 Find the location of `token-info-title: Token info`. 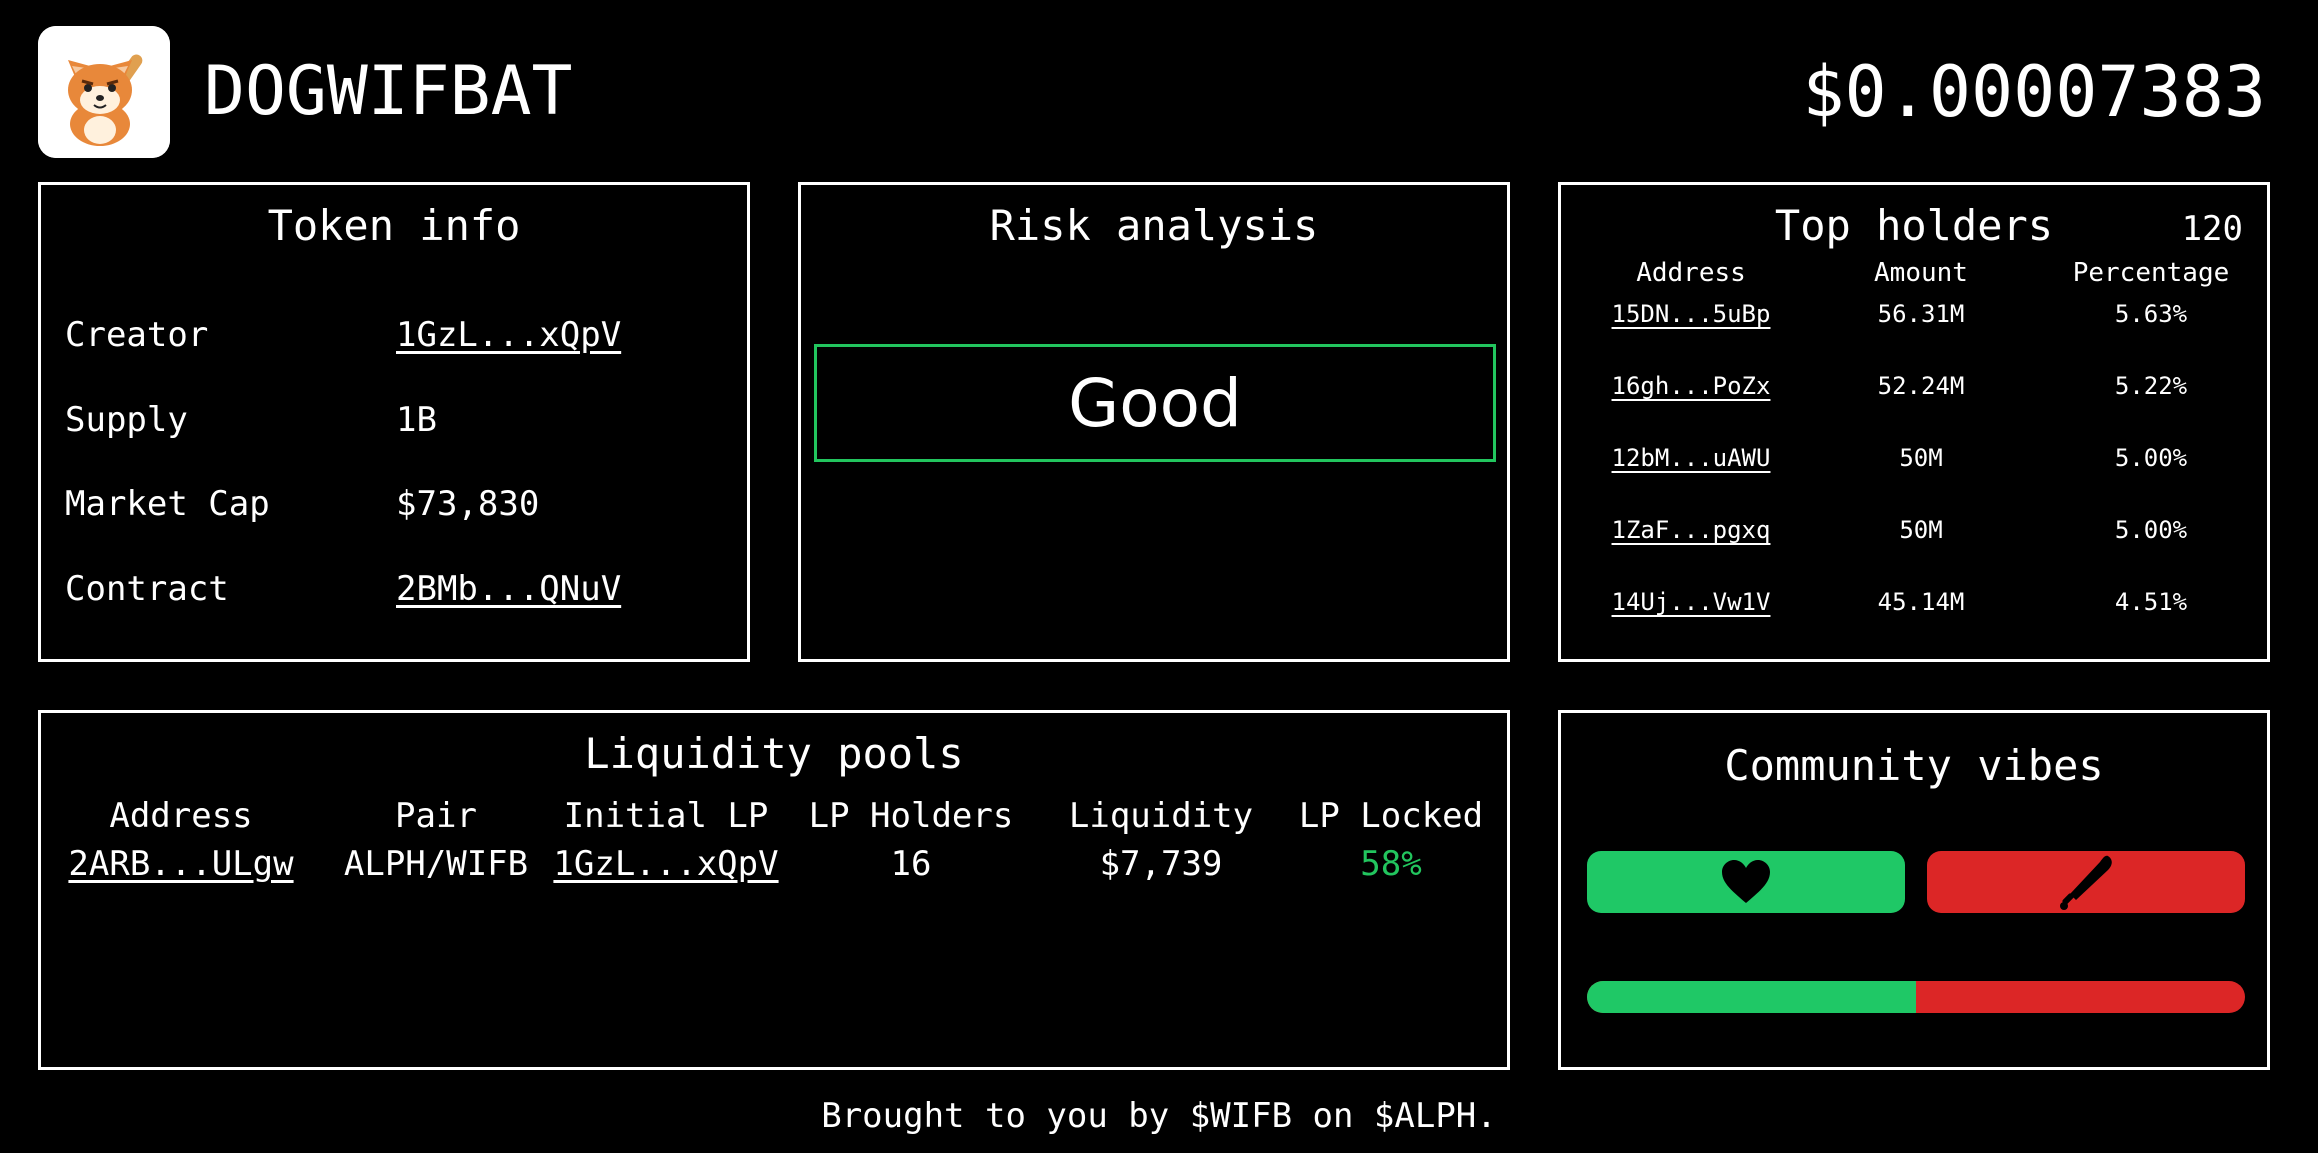

token-info-title: Token info is located at coordinates (394, 225).